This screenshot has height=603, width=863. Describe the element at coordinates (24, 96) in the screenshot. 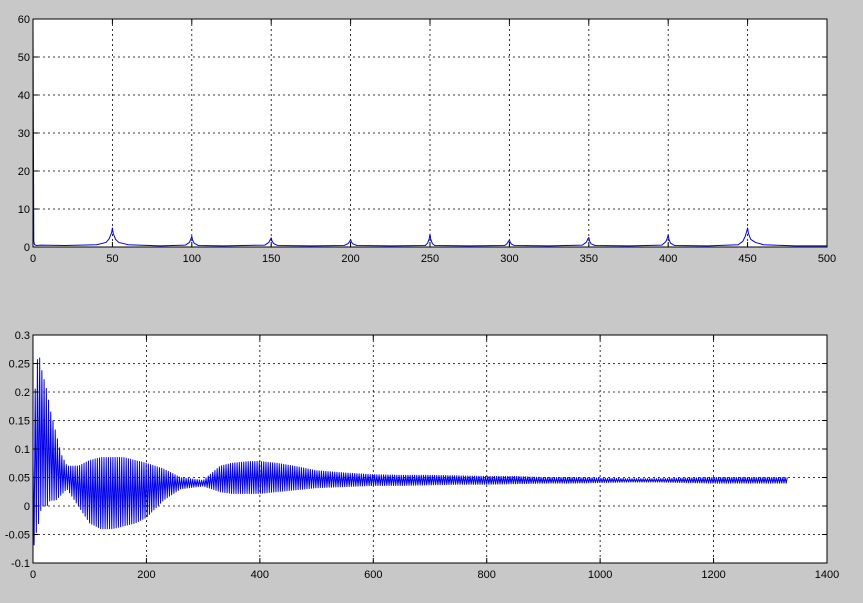

I see `y-tick-label: 40` at that location.